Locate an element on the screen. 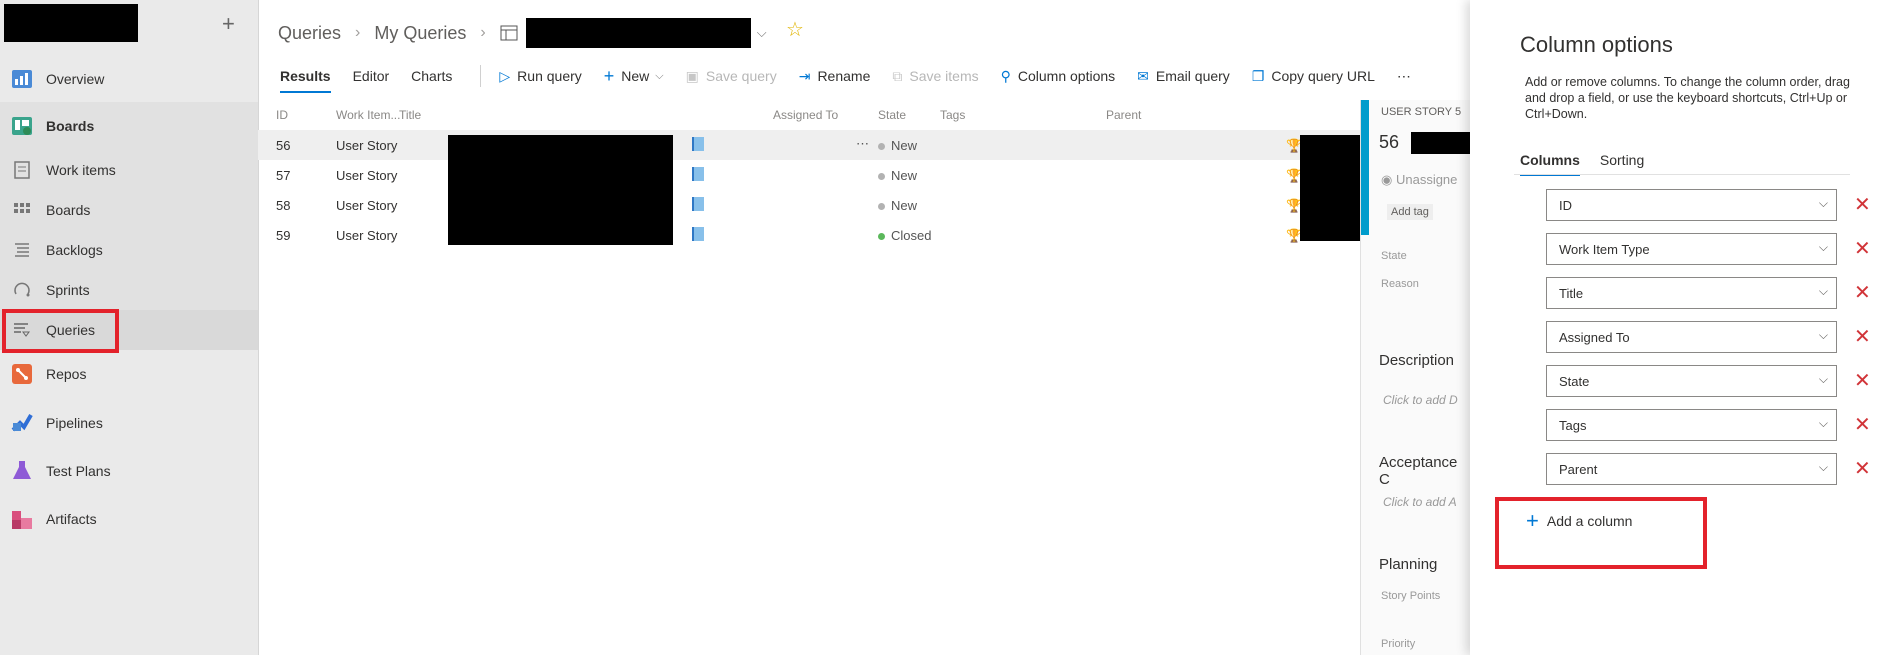 The height and width of the screenshot is (655, 1883). more-actions-button: ⋯ is located at coordinates (1404, 76).